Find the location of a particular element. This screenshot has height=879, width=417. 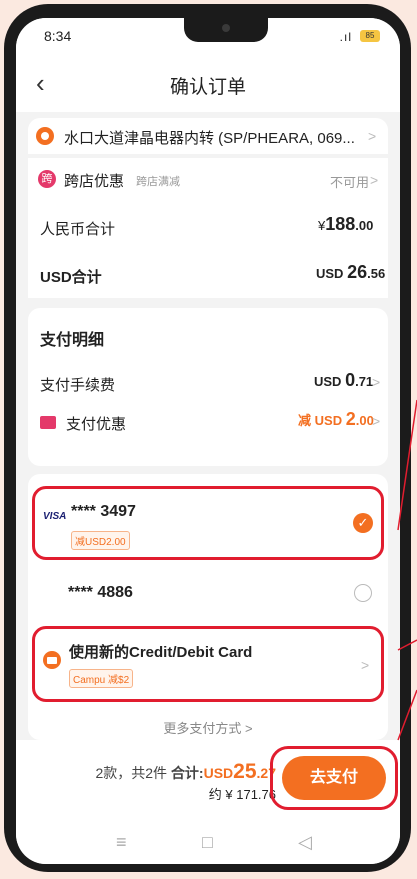

cross-store-label: 跨店优惠 is located at coordinates (94, 181).